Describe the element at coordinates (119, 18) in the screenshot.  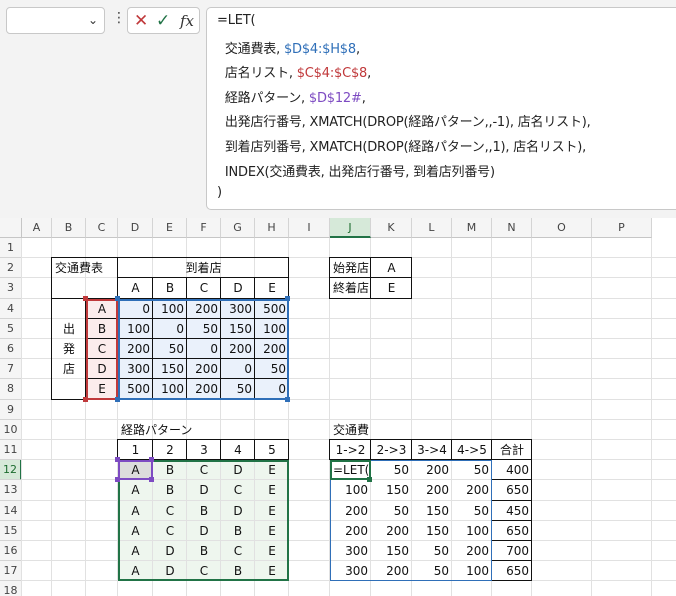
I see `more-options-icon: ⋮` at that location.